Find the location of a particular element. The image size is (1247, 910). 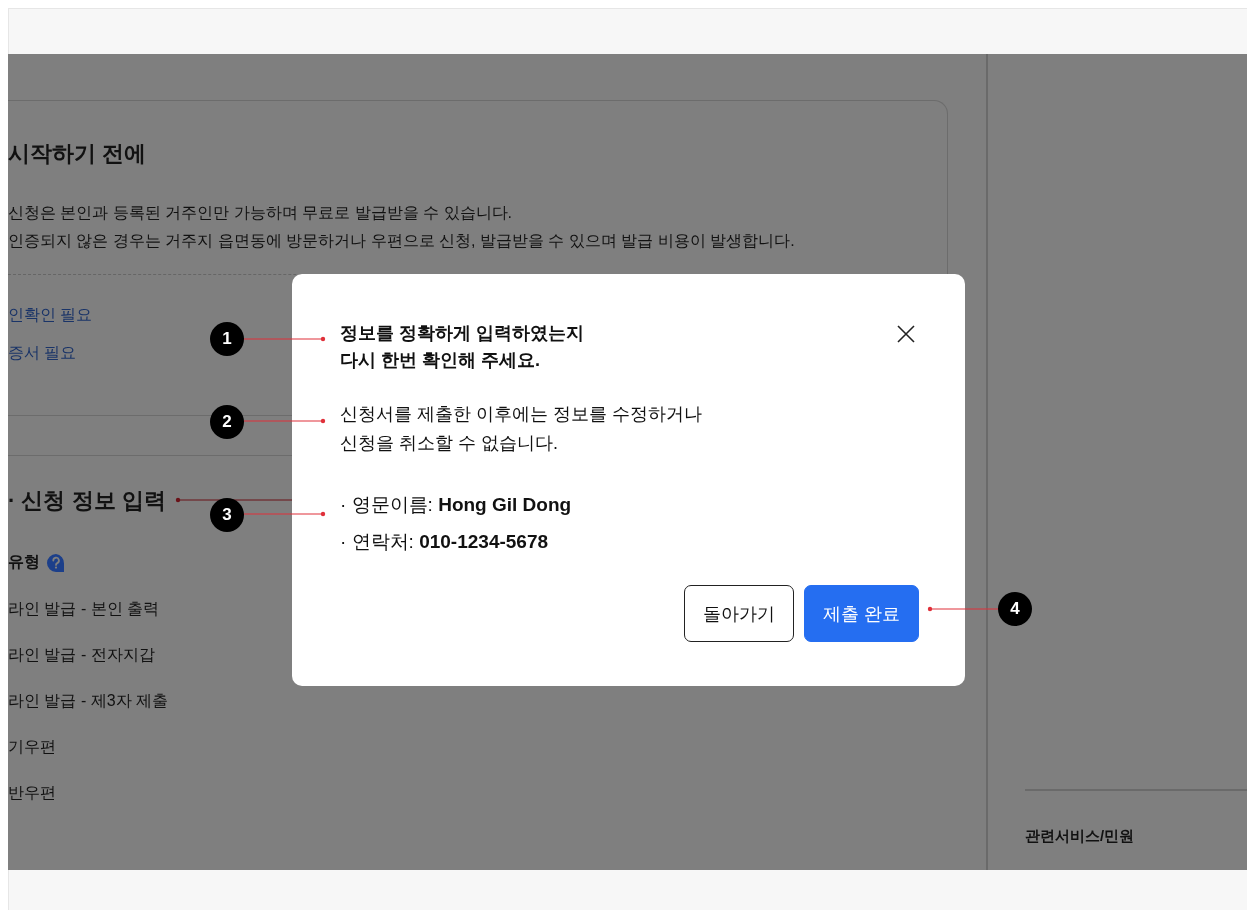

option-label: 반우편 is located at coordinates (32, 793).